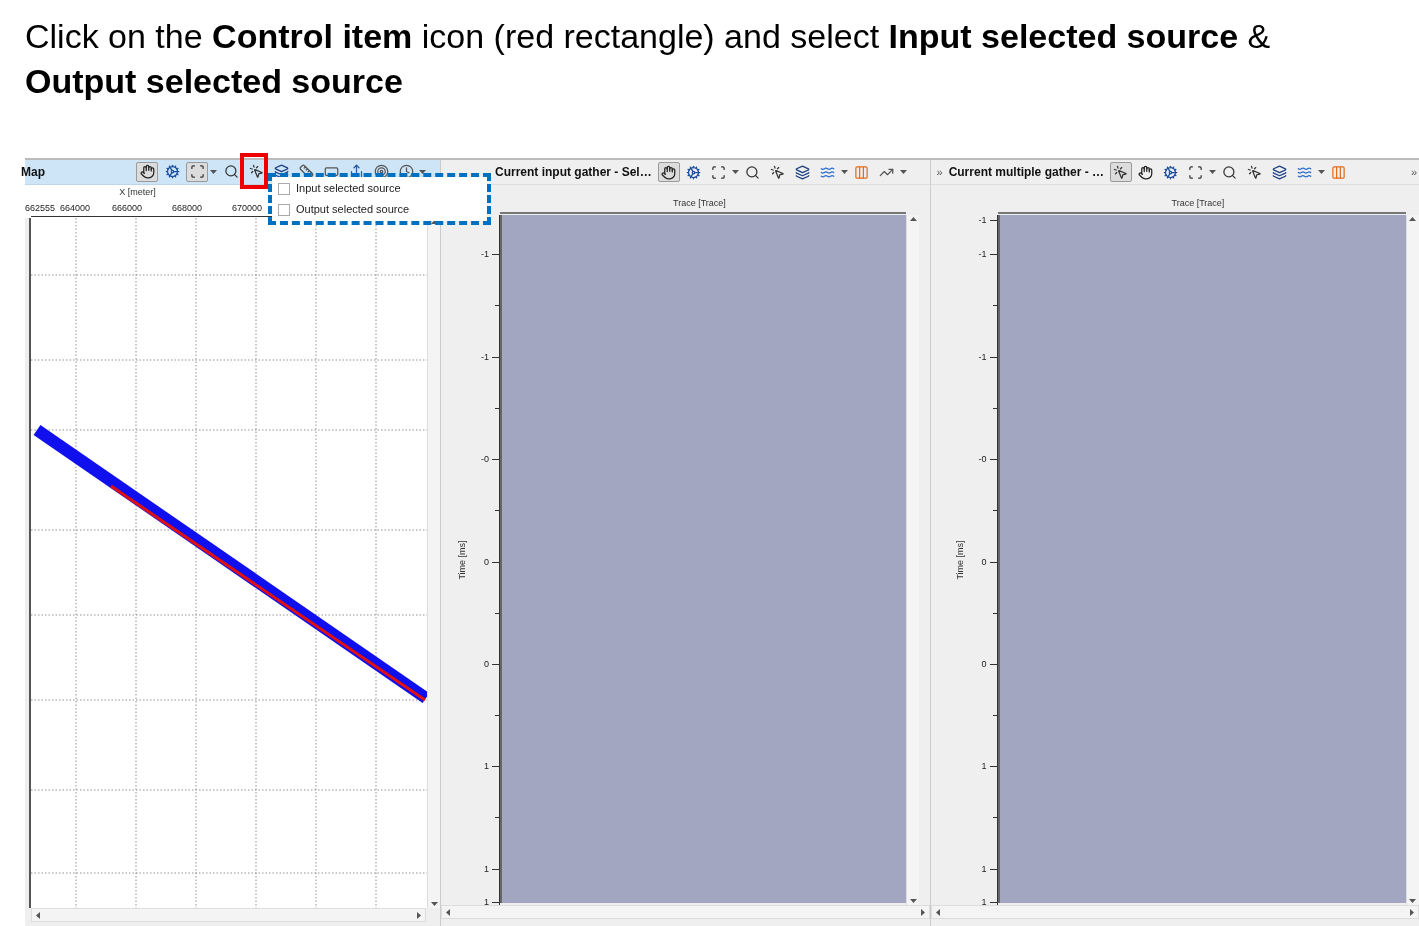 Image resolution: width=1419 pixels, height=926 pixels. I want to click on instruction-text: Click on the Control item icon (red rectangle) and select Input selected source & Output selected source, so click(648, 59).